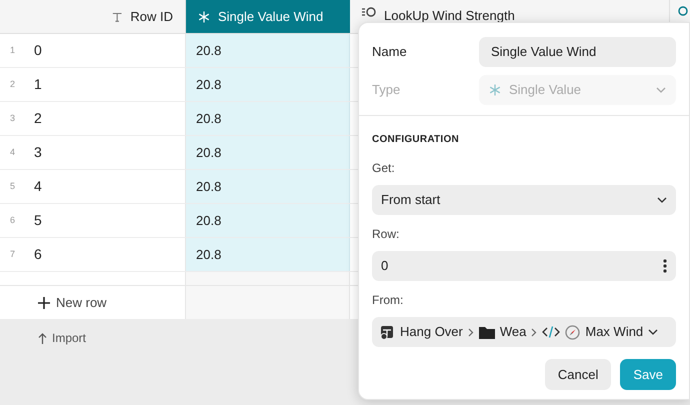 Image resolution: width=690 pixels, height=405 pixels. I want to click on row-number: 7, so click(12, 254).